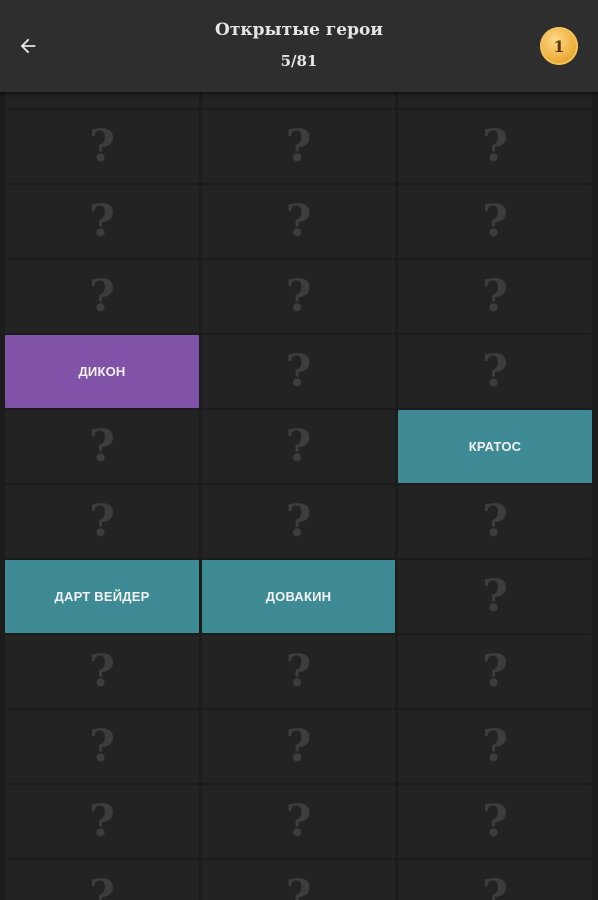 The width and height of the screenshot is (598, 900). What do you see at coordinates (299, 30) in the screenshot?
I see `page-title: Открытые герои` at bounding box center [299, 30].